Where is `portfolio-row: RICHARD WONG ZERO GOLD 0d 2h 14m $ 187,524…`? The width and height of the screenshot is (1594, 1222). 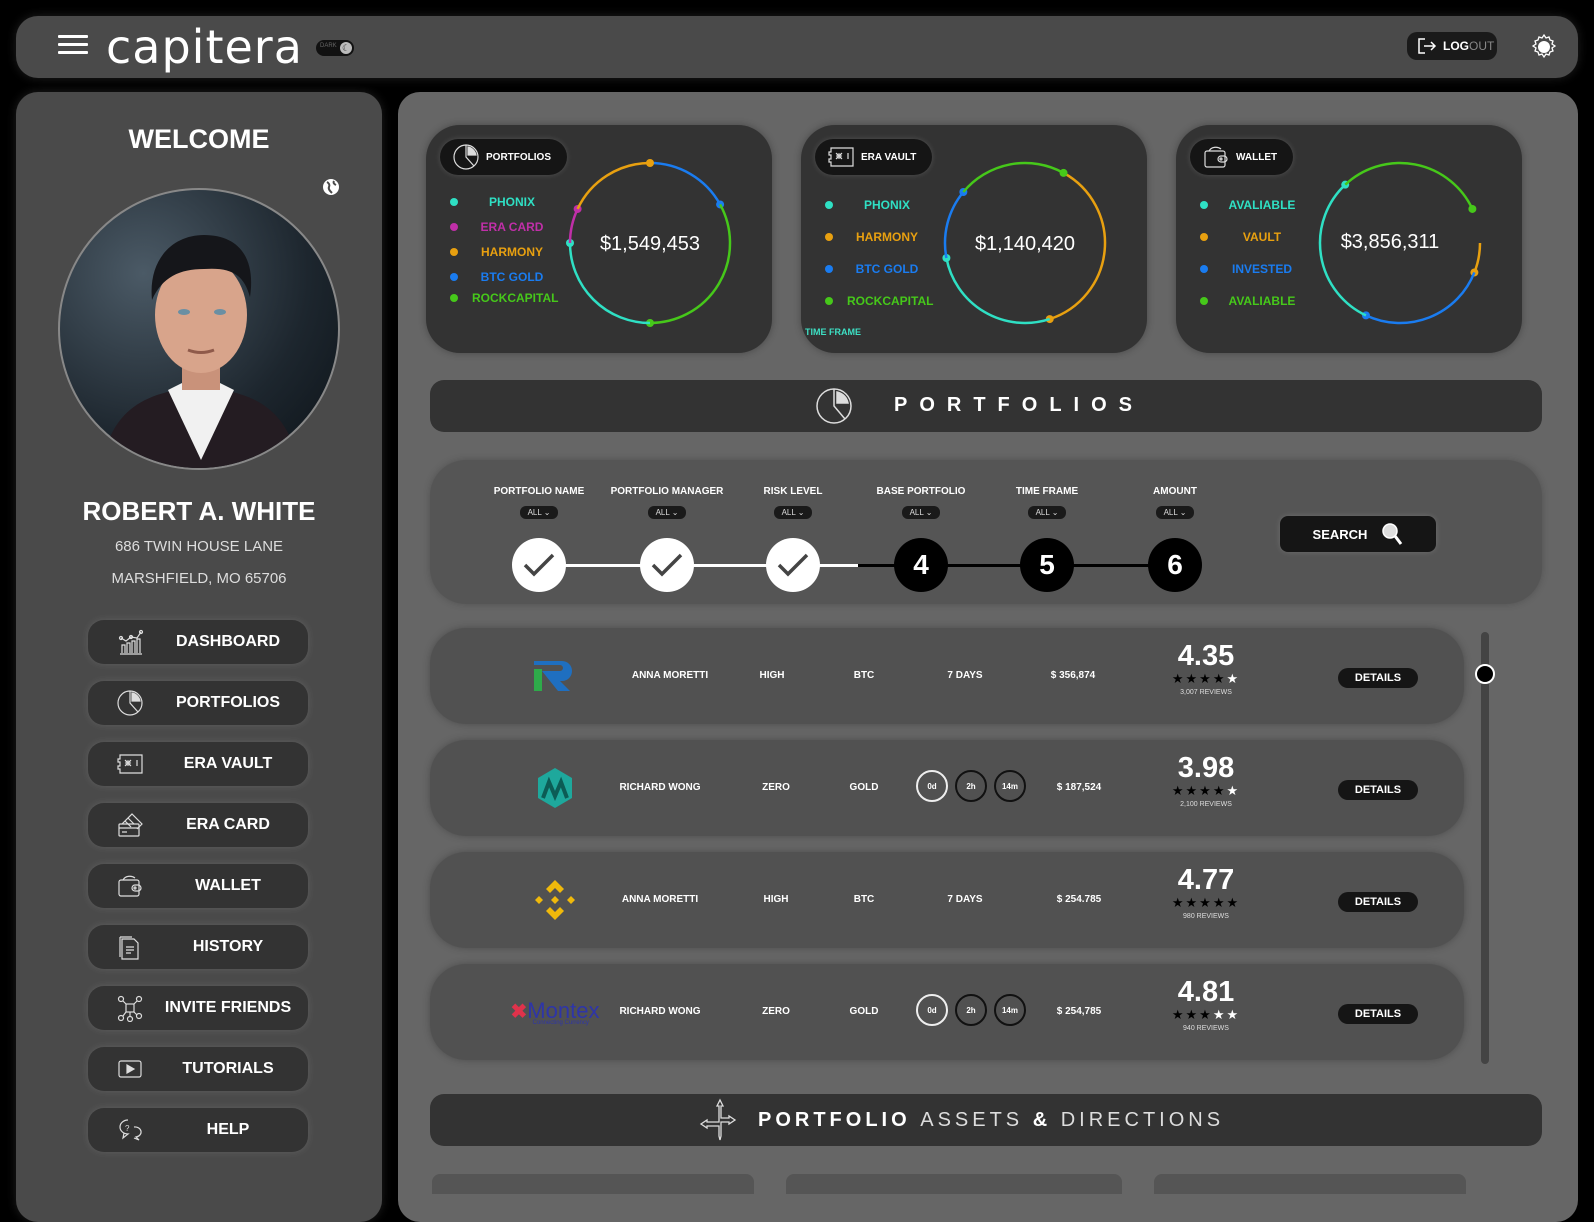 portfolio-row: RICHARD WONG ZERO GOLD 0d 2h 14m $ 187,524… is located at coordinates (947, 788).